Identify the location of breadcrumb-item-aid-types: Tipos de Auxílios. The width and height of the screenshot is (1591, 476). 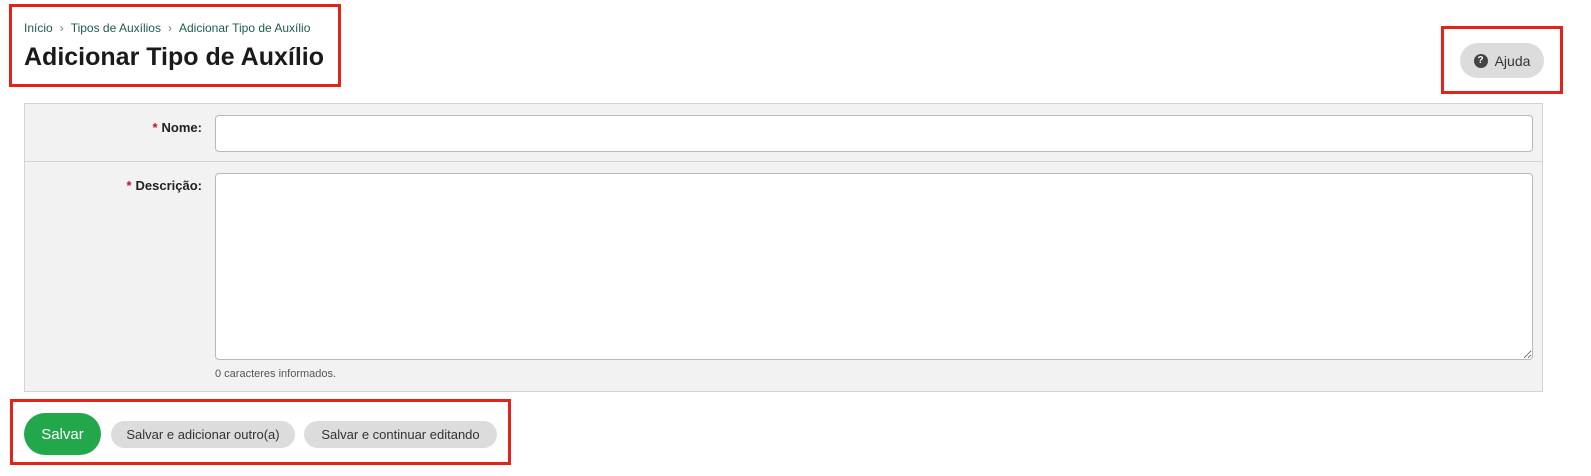
(116, 28).